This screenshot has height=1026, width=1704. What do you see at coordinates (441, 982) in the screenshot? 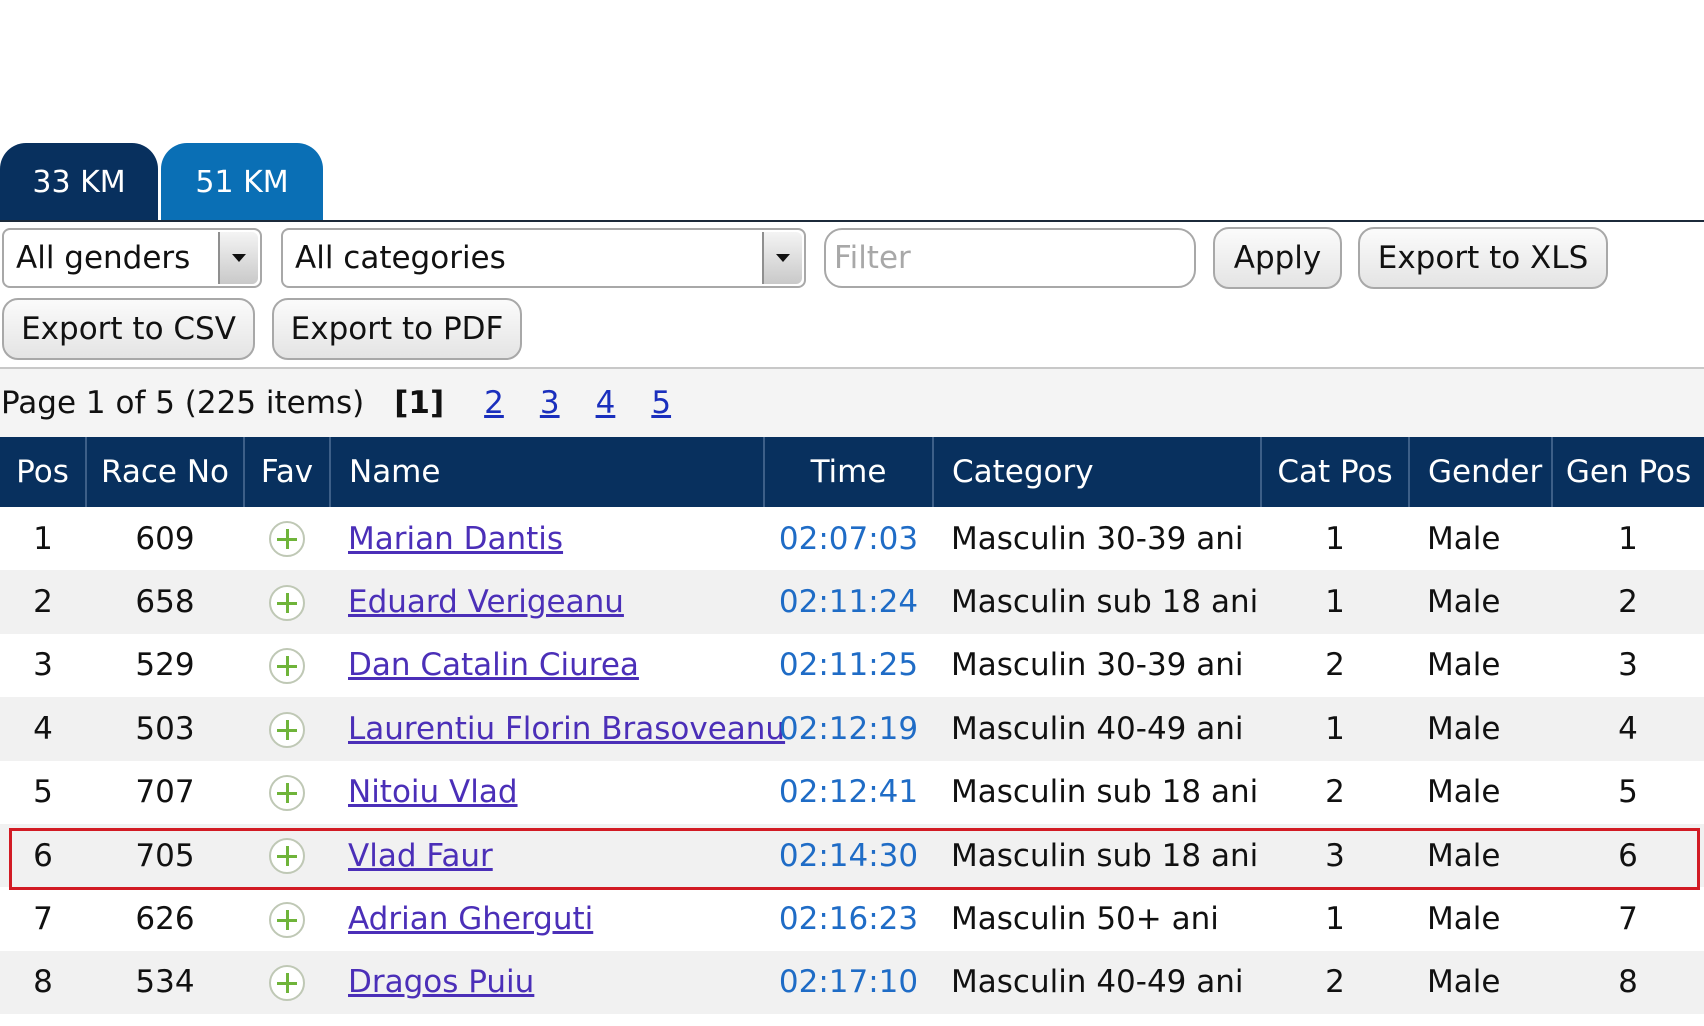
I see `runner-name-link: Dragos Puiu` at bounding box center [441, 982].